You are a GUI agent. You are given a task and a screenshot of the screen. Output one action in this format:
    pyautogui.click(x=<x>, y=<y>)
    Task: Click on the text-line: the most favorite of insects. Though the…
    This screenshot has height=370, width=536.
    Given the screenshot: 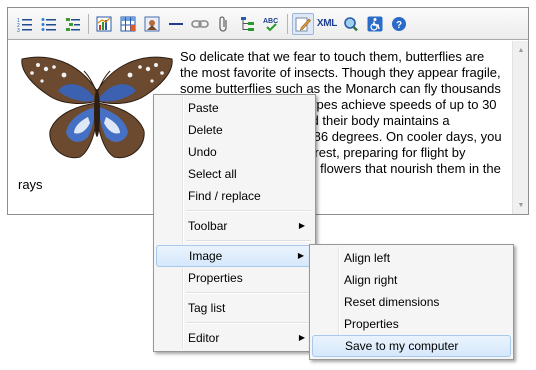 What is the action you would take?
    pyautogui.click(x=340, y=72)
    